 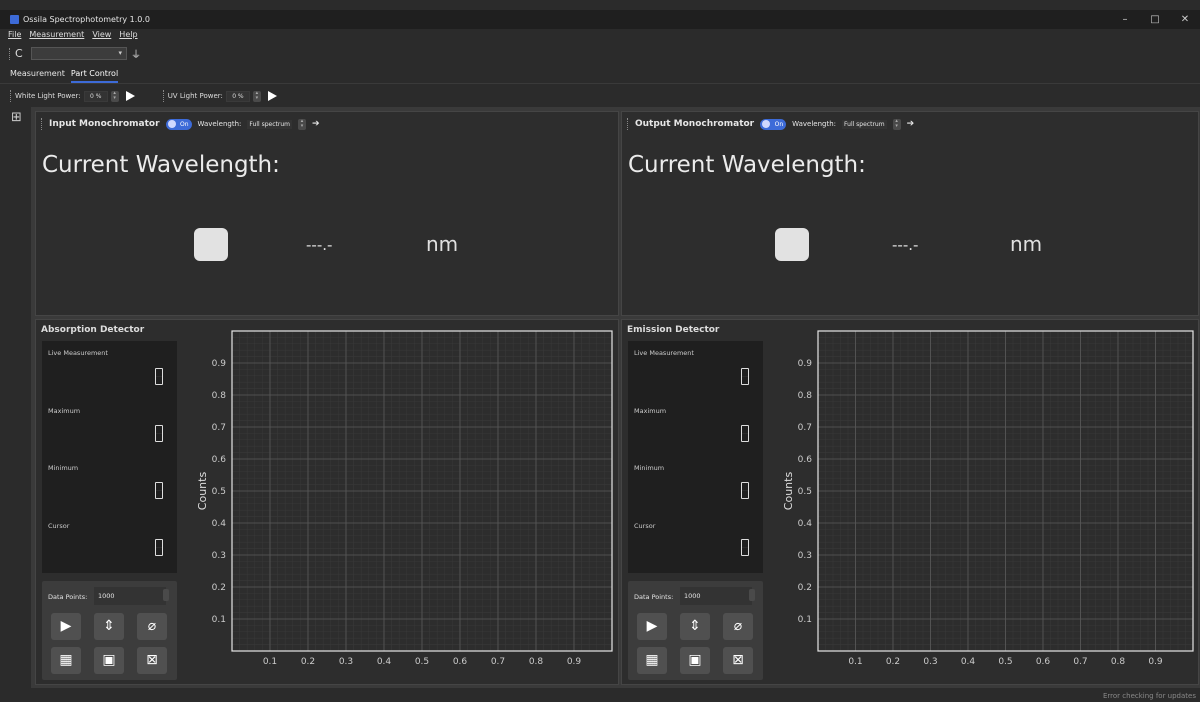 What do you see at coordinates (1149, 696) in the screenshot?
I see `status-text: Error checking for updates` at bounding box center [1149, 696].